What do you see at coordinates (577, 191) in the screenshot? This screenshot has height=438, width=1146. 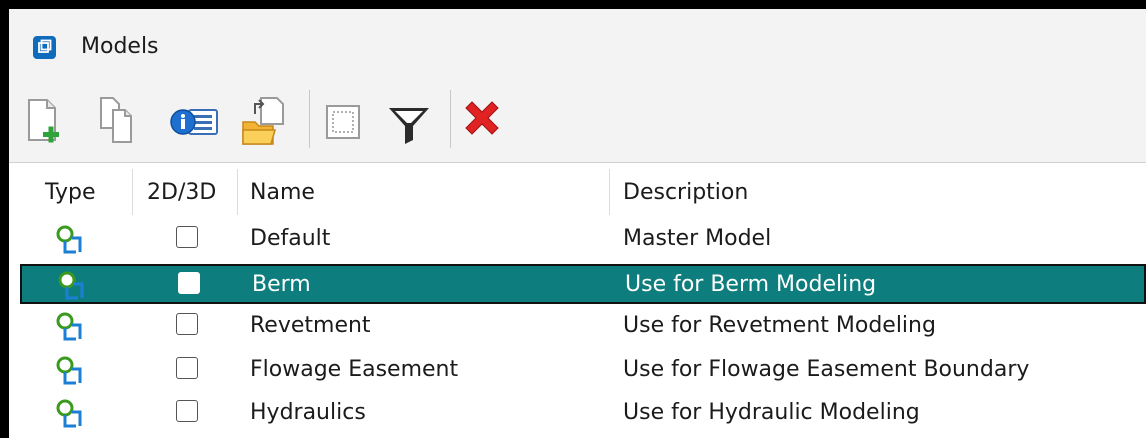 I see `table-header: Type 2D/3D Name Description` at bounding box center [577, 191].